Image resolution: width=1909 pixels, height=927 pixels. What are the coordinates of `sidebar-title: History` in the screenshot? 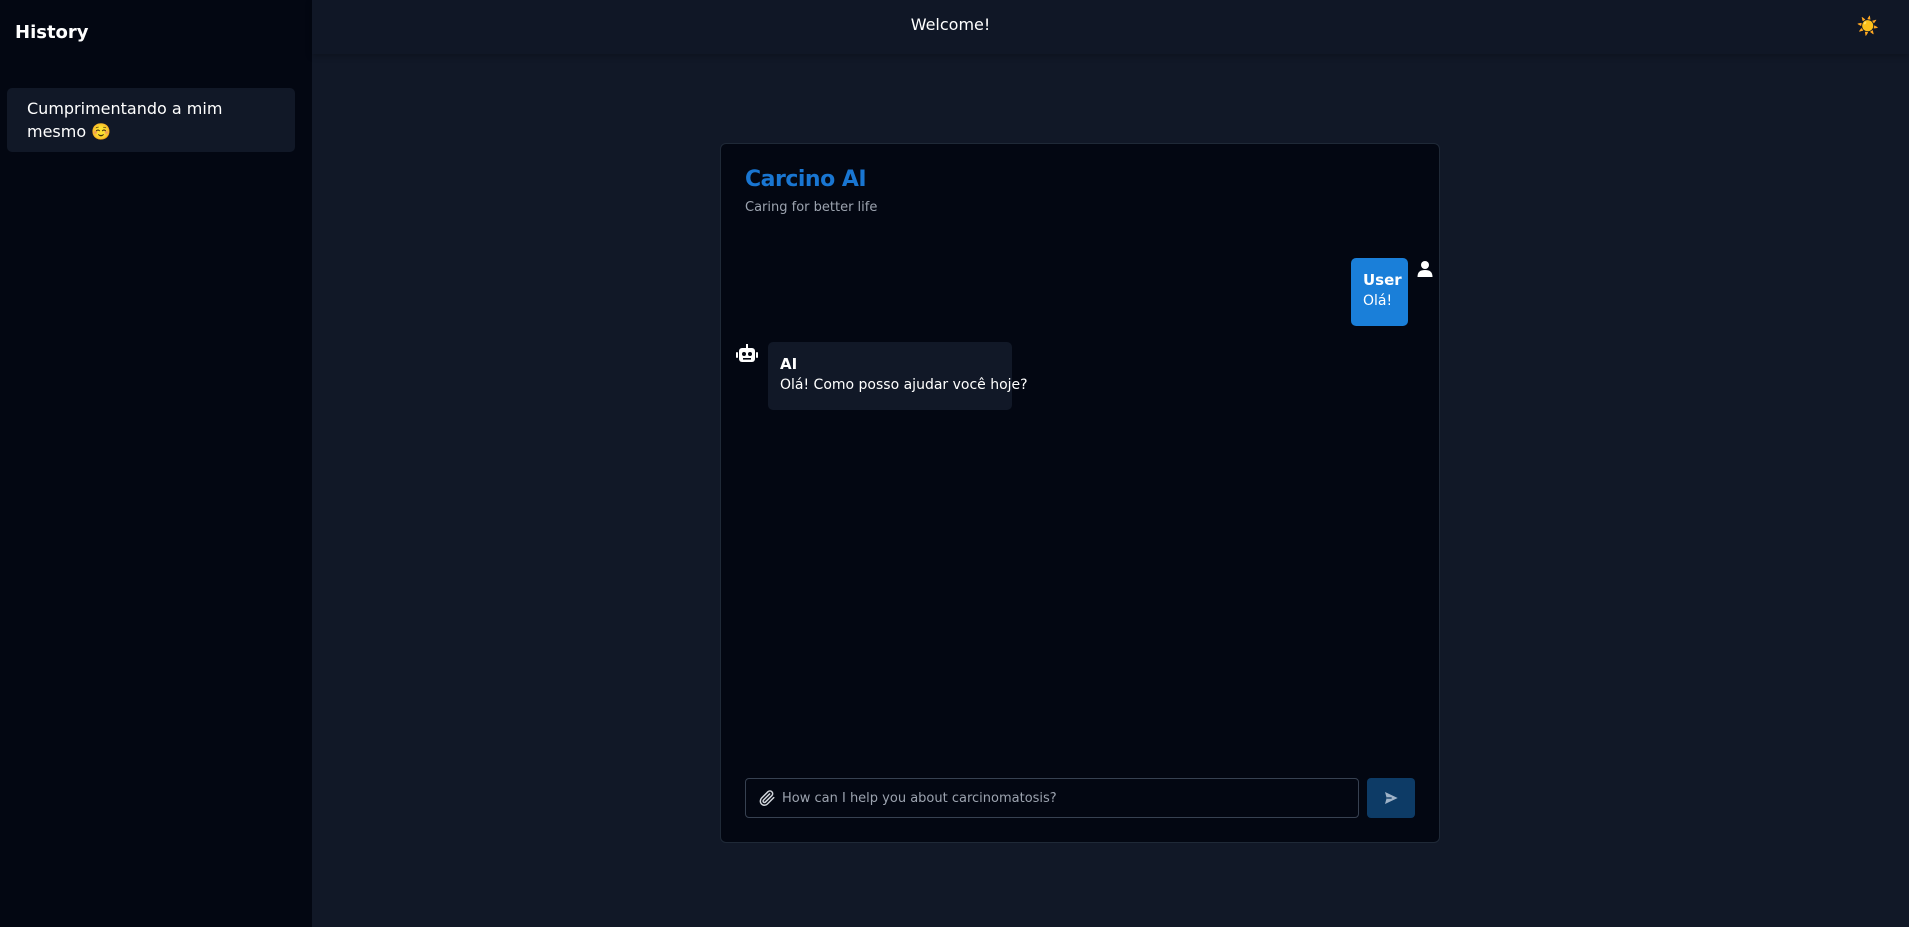 It's located at (52, 32).